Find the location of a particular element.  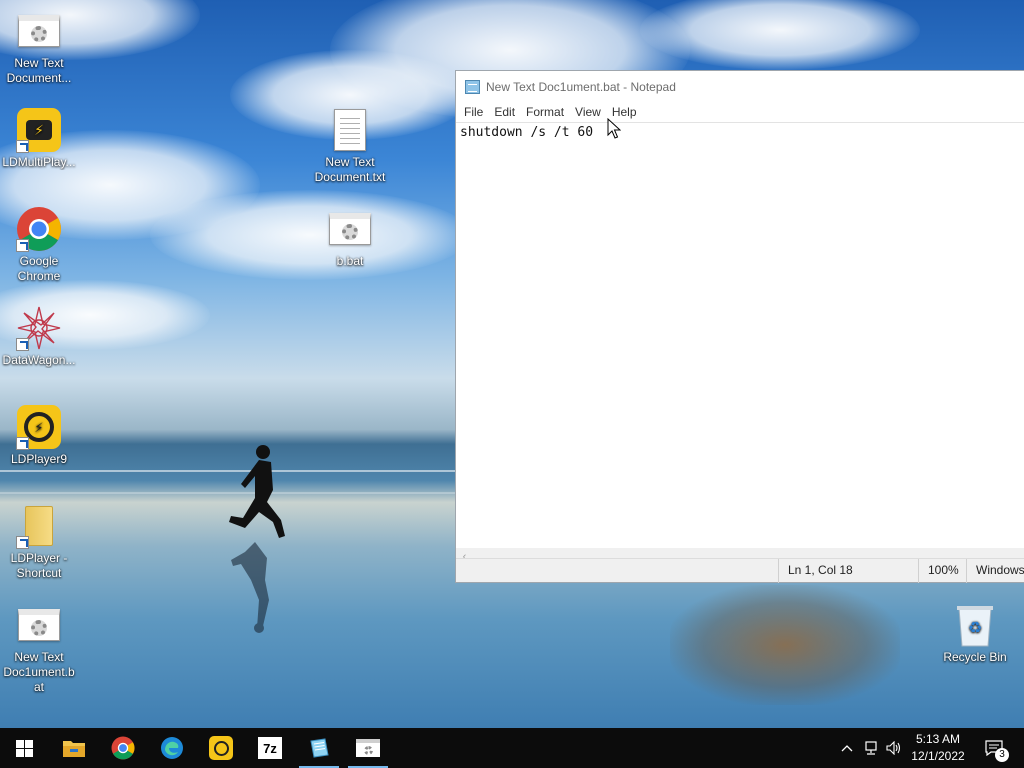

clock-date: 12/1/2022 is located at coordinates (938, 756).